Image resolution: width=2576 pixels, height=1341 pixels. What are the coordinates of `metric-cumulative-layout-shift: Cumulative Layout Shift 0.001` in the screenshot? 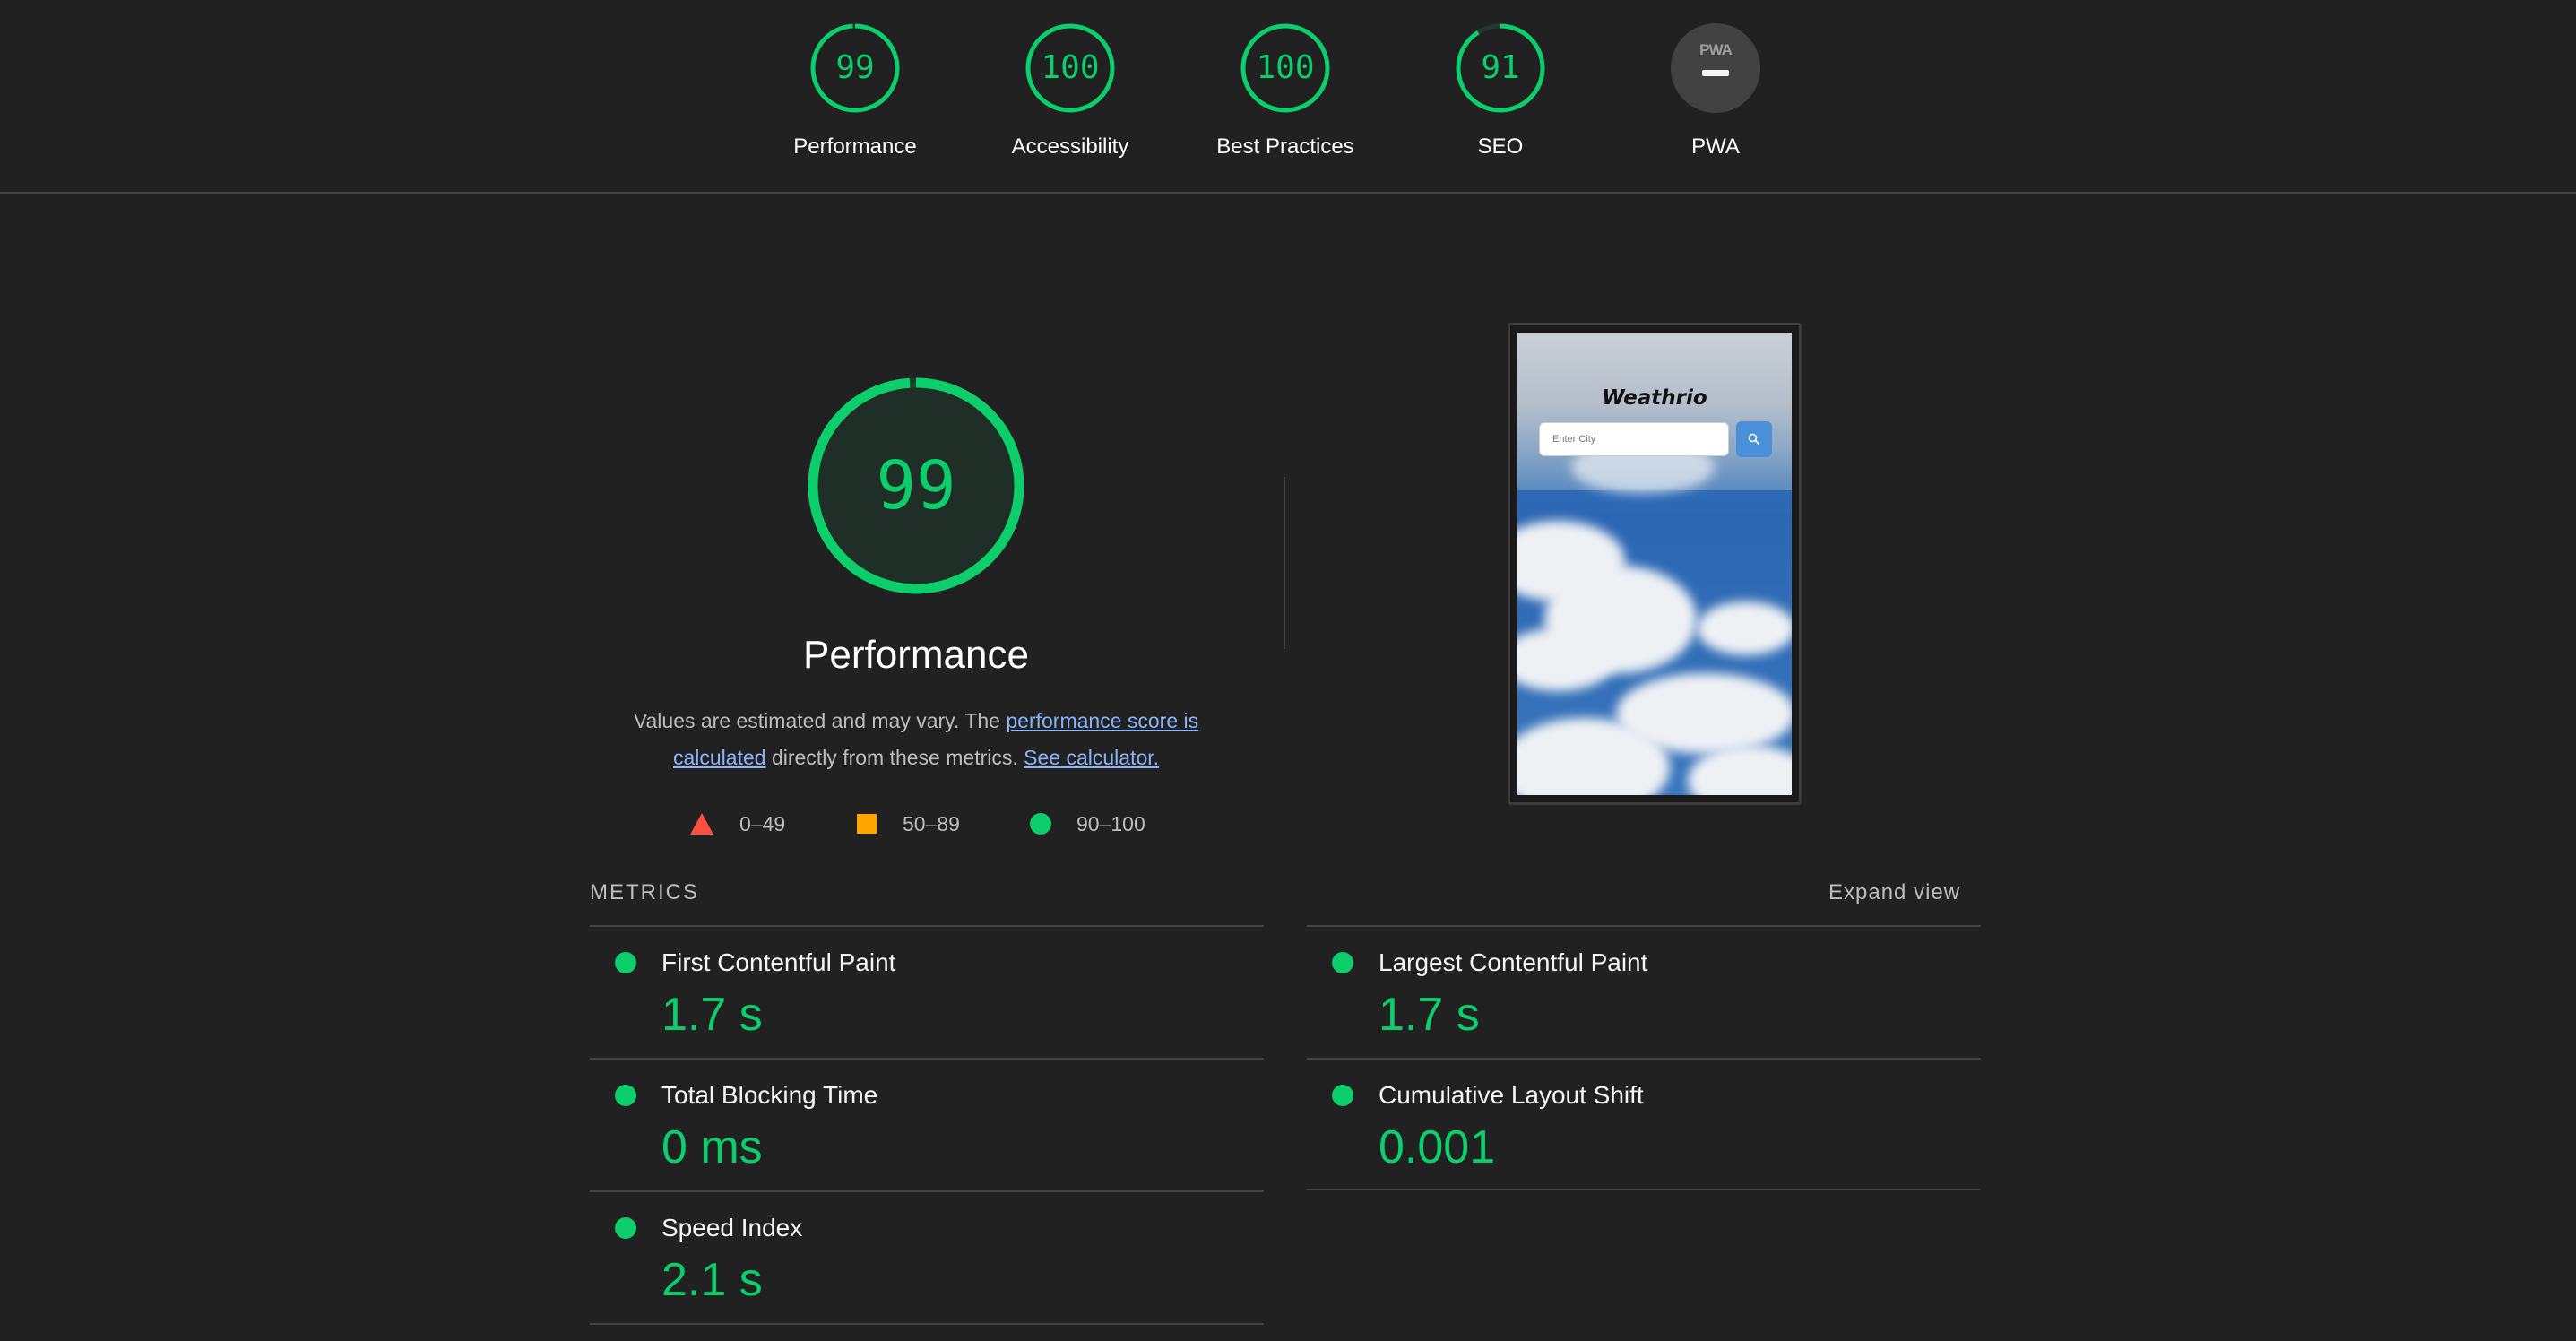 It's located at (1644, 1124).